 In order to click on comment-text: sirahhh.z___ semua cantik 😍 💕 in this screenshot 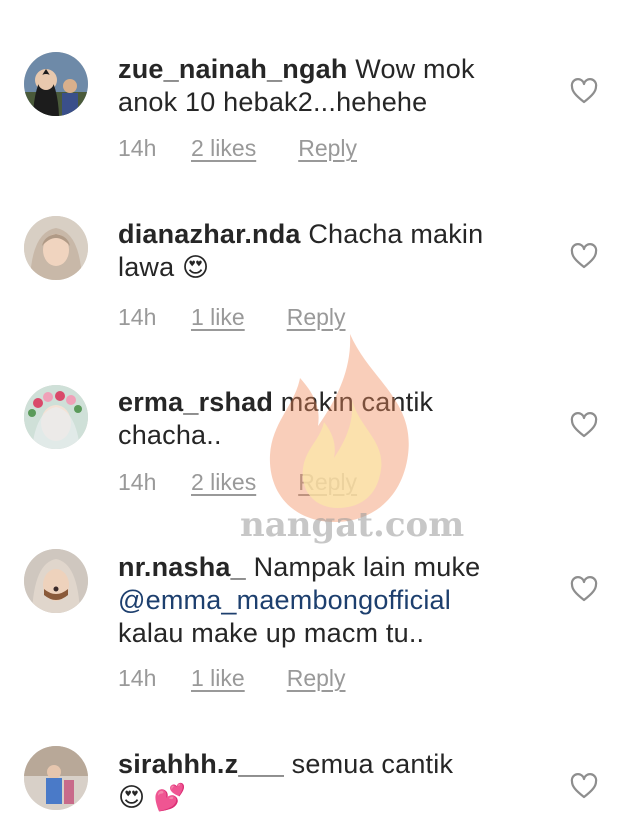, I will do `click(323, 781)`.